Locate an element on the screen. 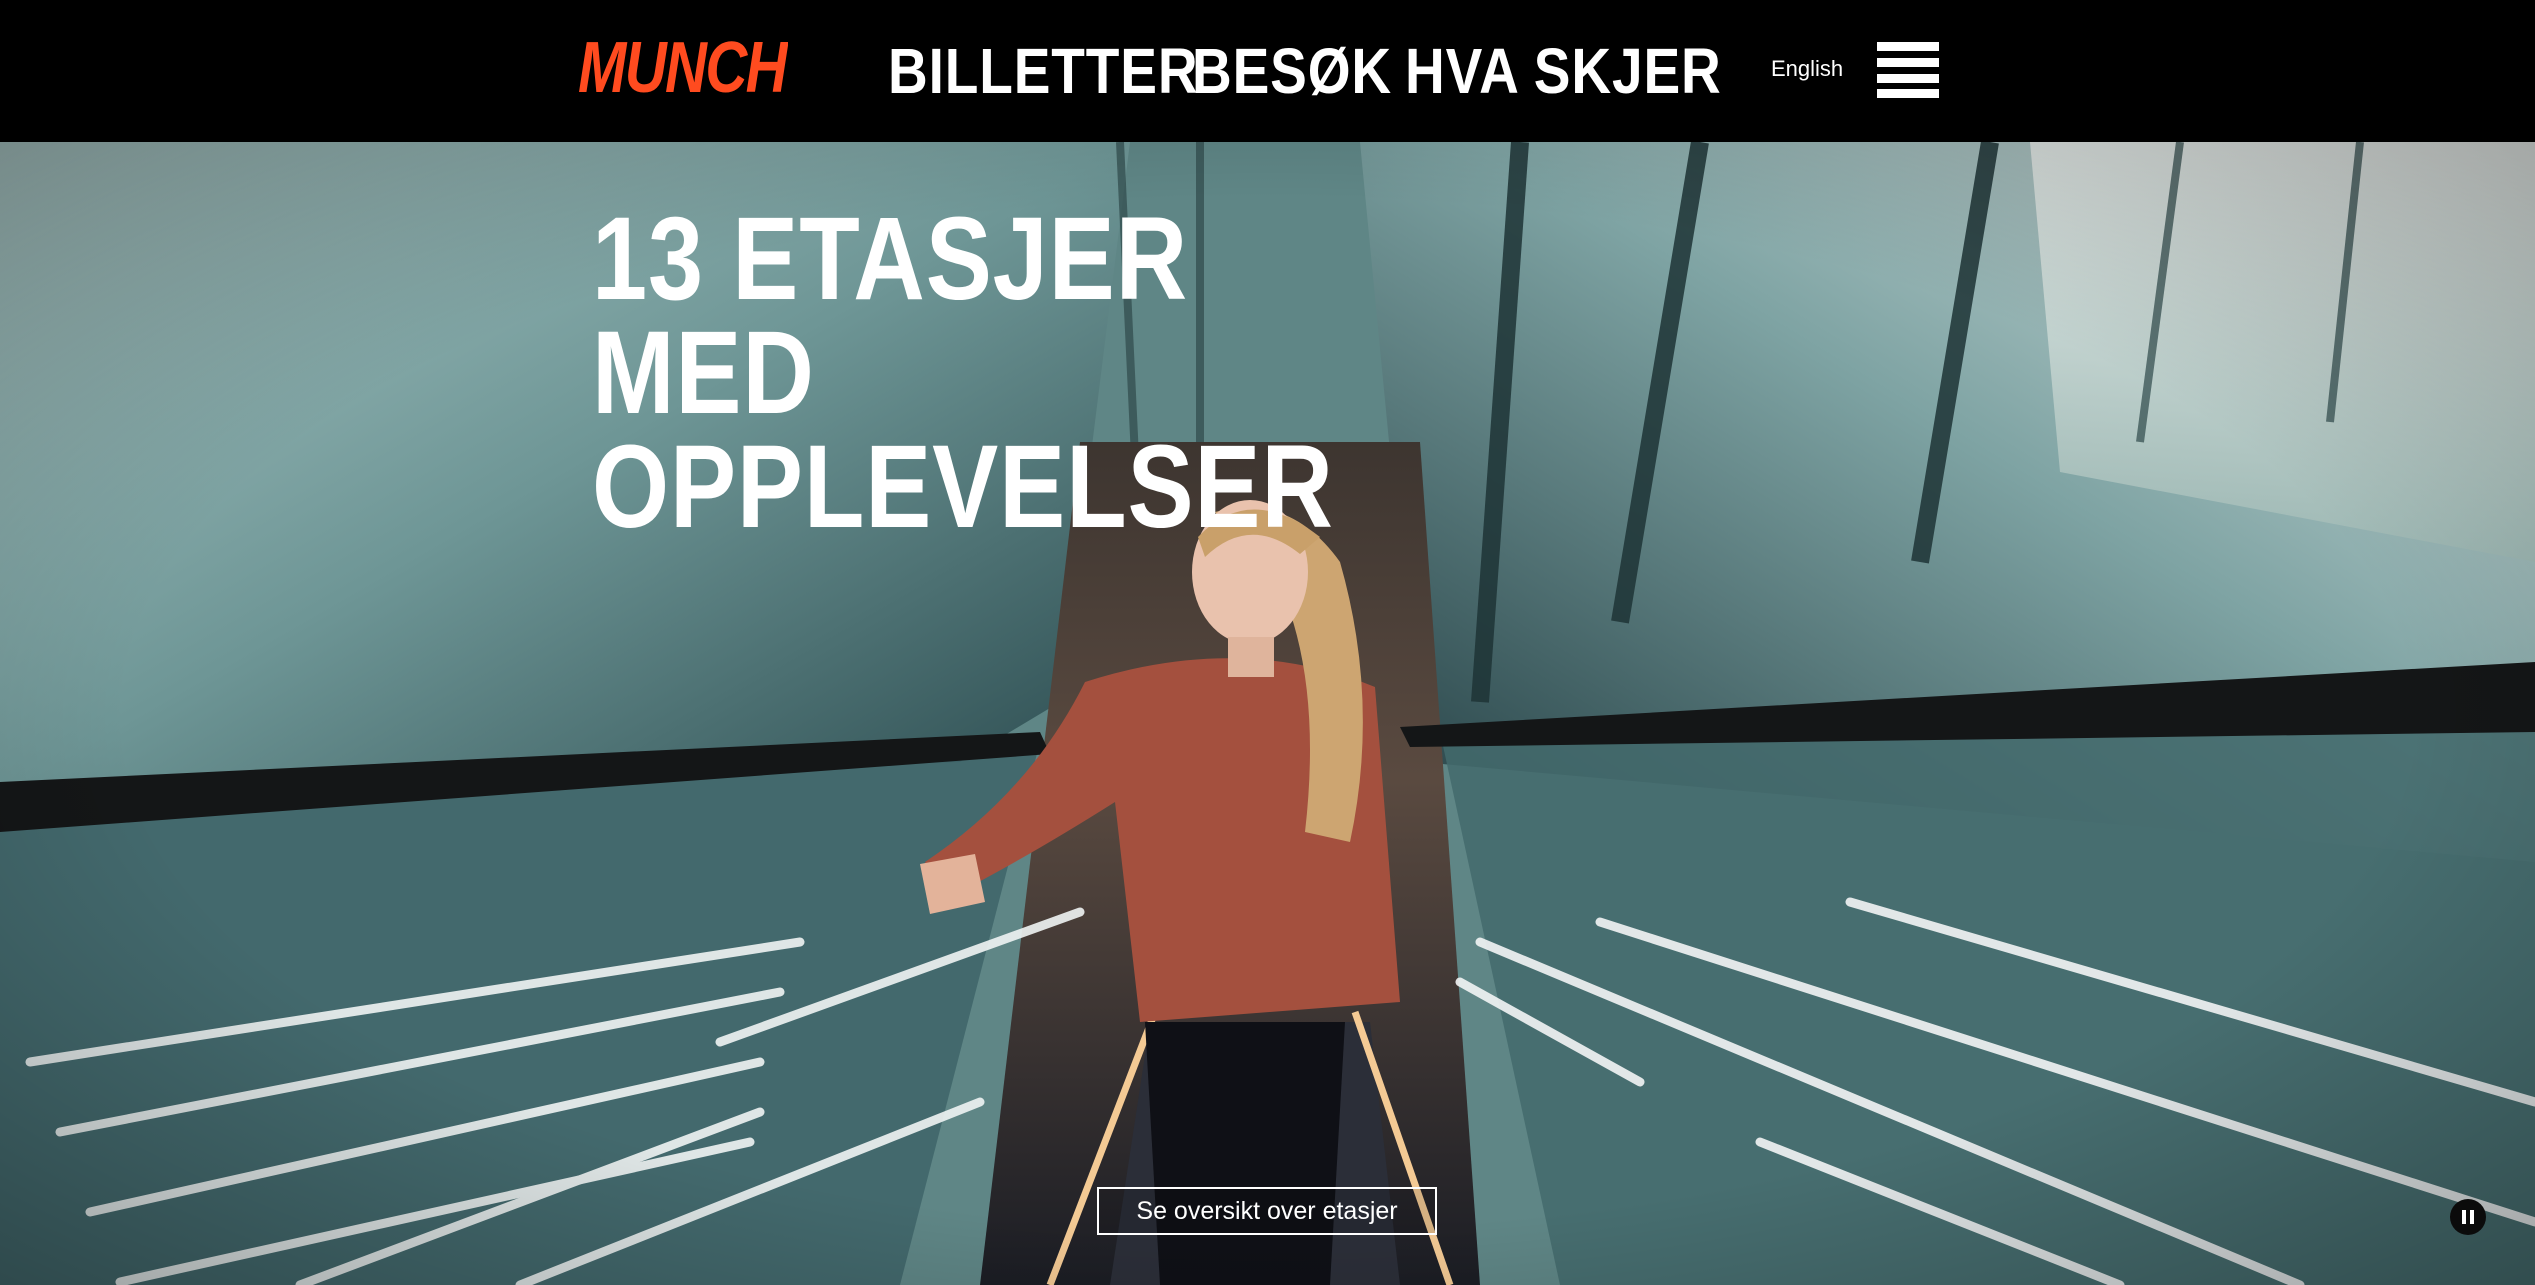 The height and width of the screenshot is (1285, 2535). svg-text: MUNCH is located at coordinates (683, 66).